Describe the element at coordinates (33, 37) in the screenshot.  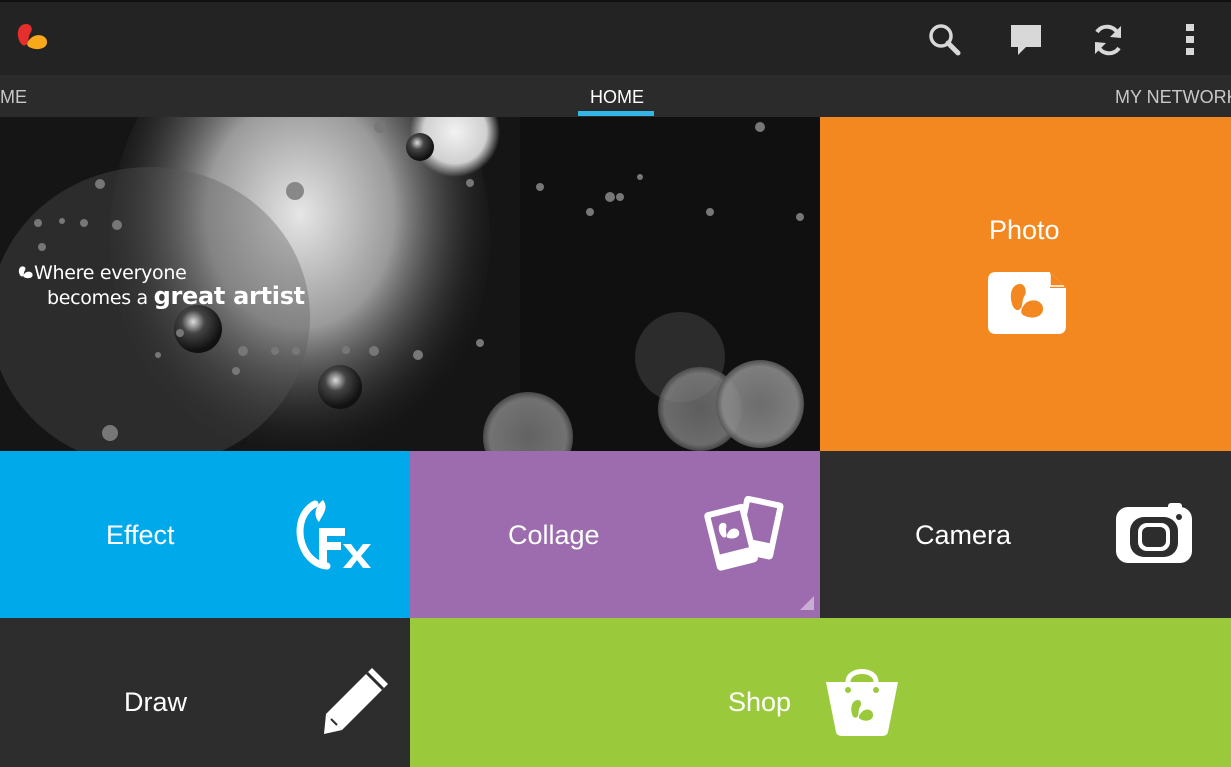
I see `picsart-logo-icon` at that location.